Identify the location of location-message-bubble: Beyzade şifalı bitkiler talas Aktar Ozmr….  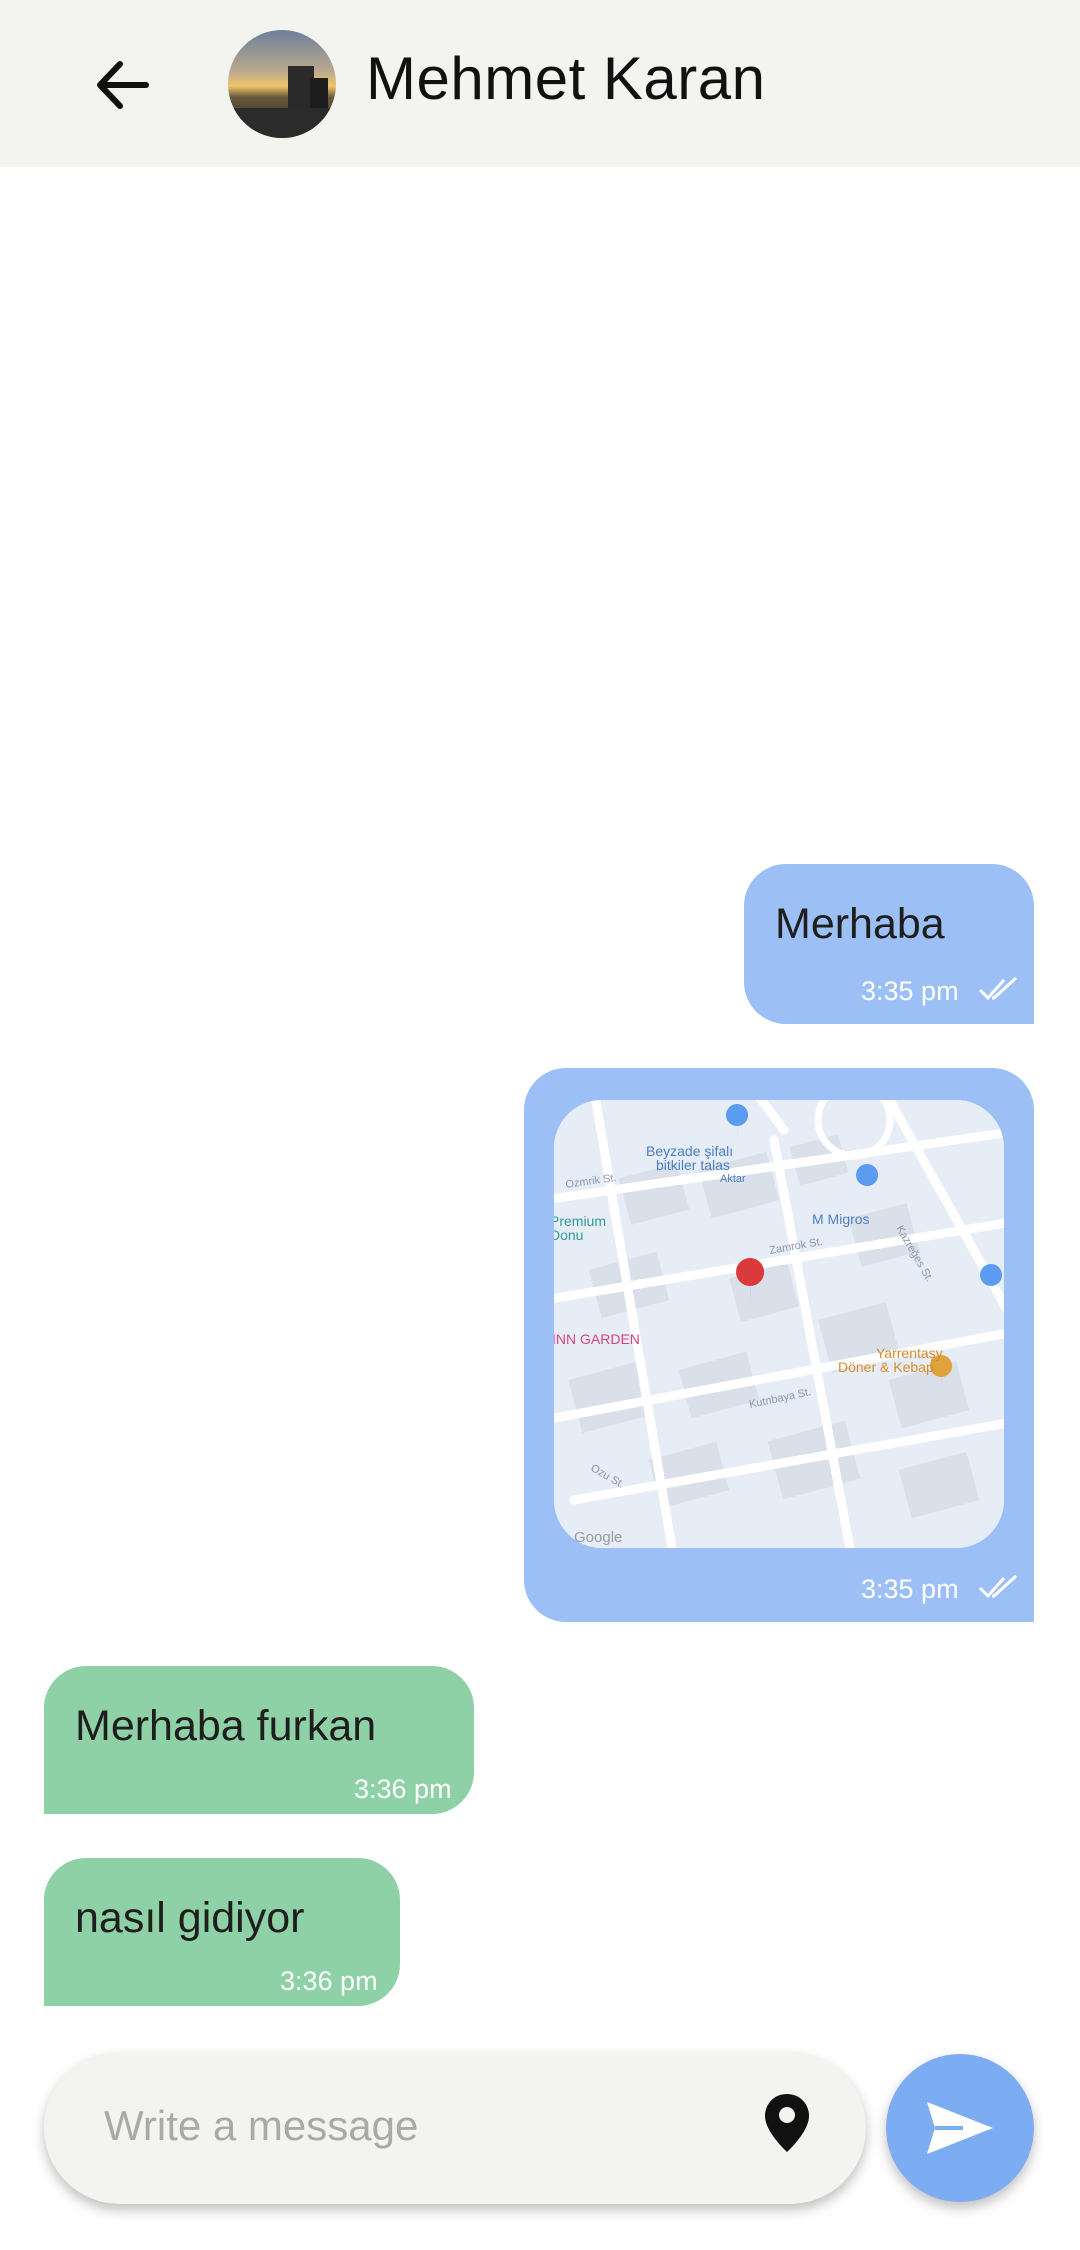
(779, 1345).